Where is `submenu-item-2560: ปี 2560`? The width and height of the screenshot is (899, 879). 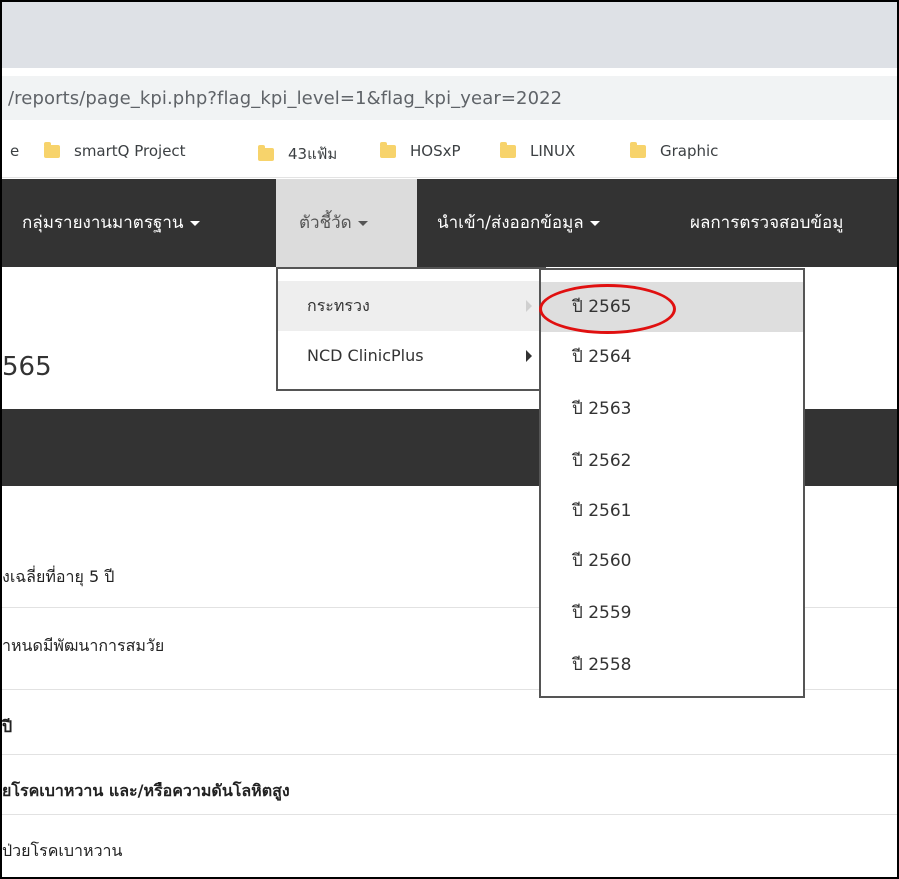 submenu-item-2560: ปี 2560 is located at coordinates (672, 561).